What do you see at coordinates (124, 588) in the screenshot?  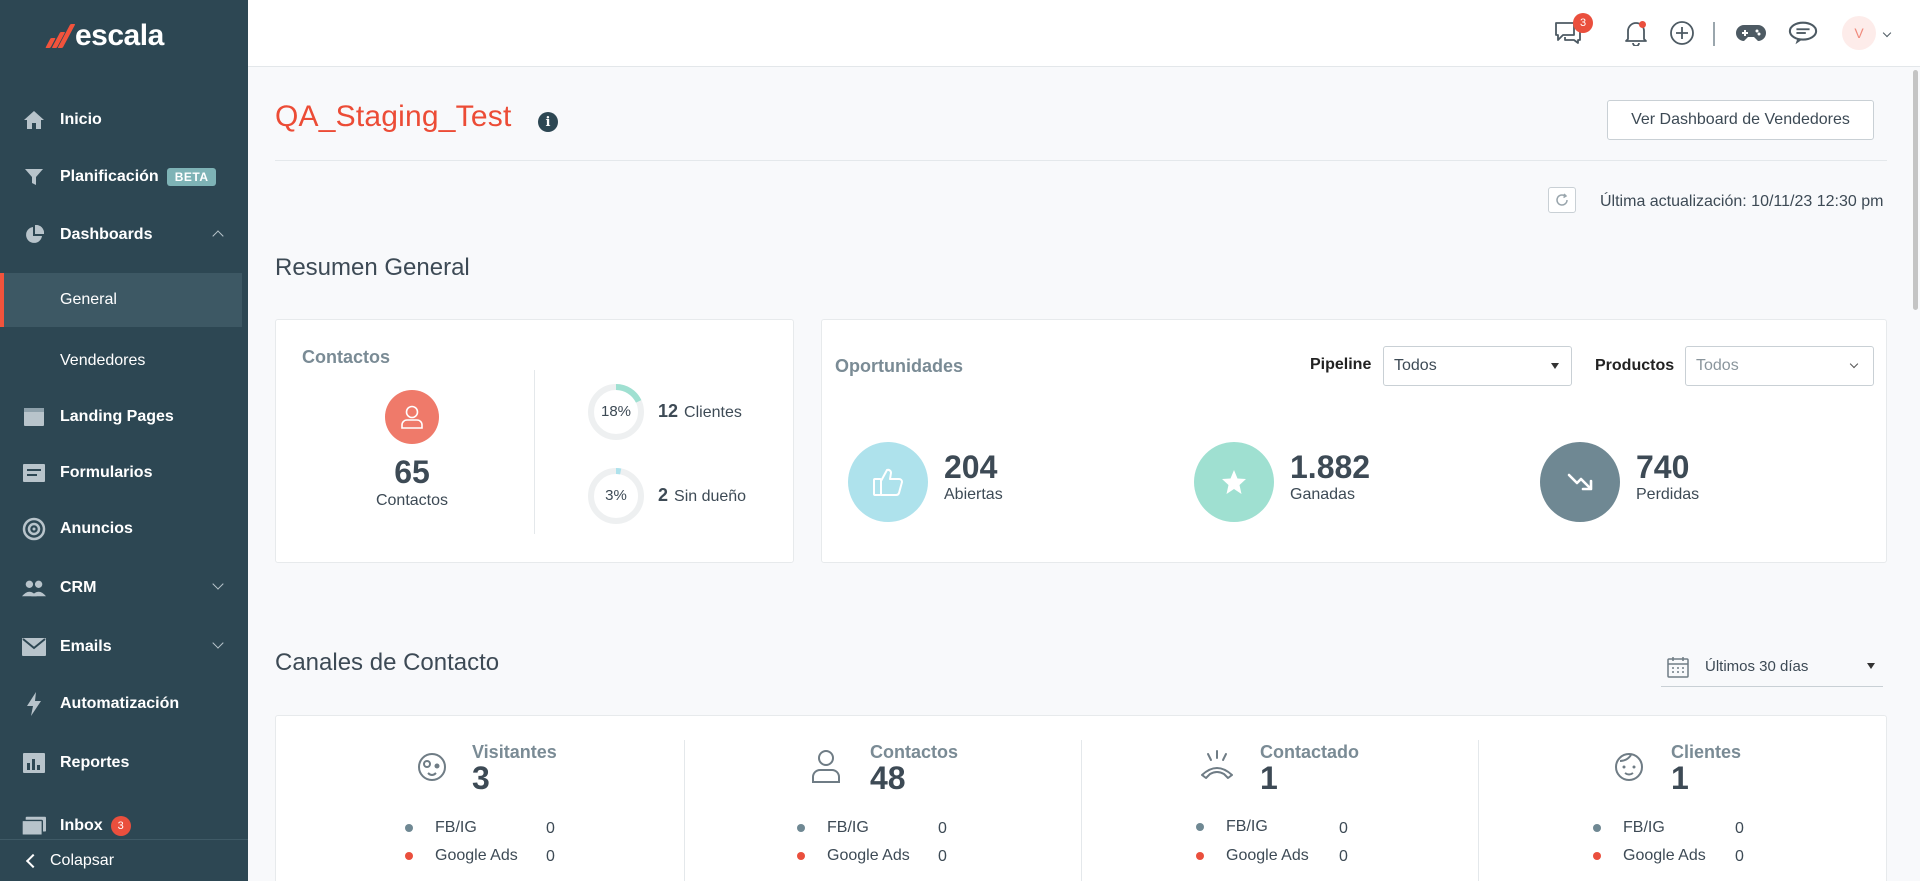 I see `sidebar-item-crm: CRM` at bounding box center [124, 588].